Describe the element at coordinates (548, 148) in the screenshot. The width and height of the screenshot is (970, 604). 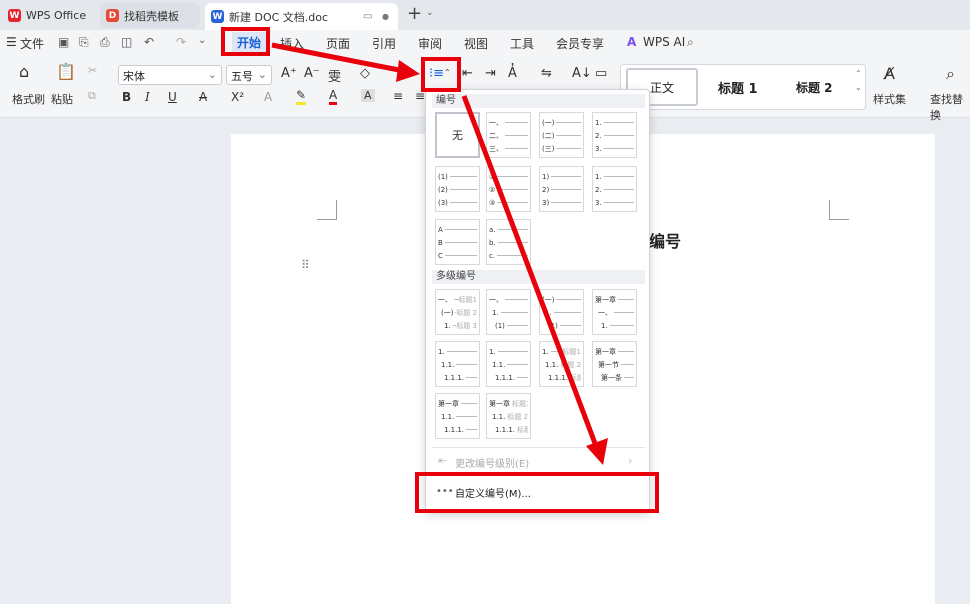
I see `tile-number: (三)` at that location.